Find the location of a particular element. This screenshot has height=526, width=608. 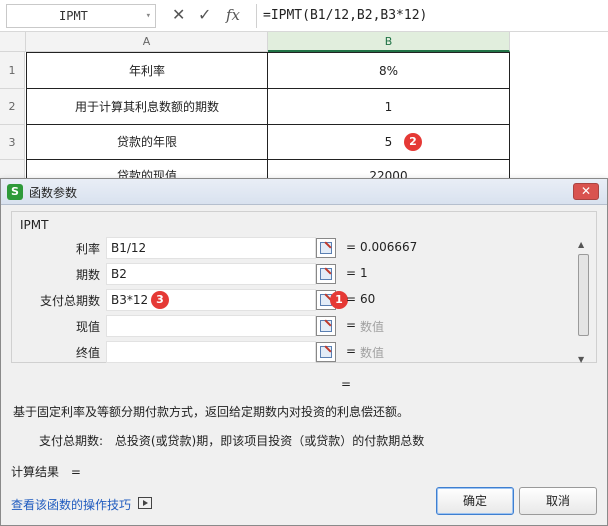

video-play-icon is located at coordinates (145, 503).